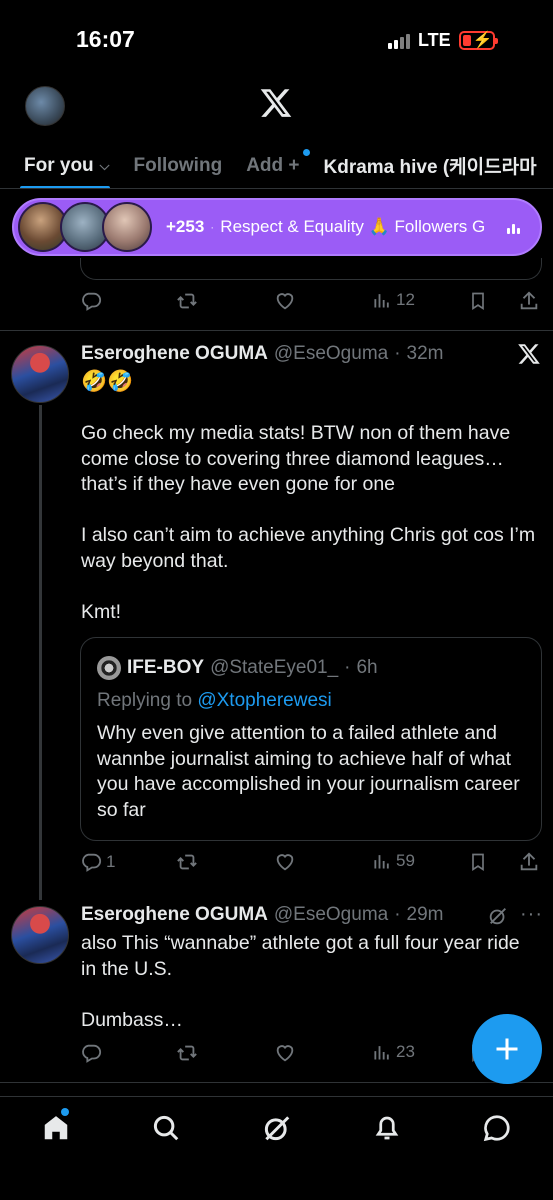  What do you see at coordinates (111, 861) in the screenshot?
I see `reply-count: 1` at bounding box center [111, 861].